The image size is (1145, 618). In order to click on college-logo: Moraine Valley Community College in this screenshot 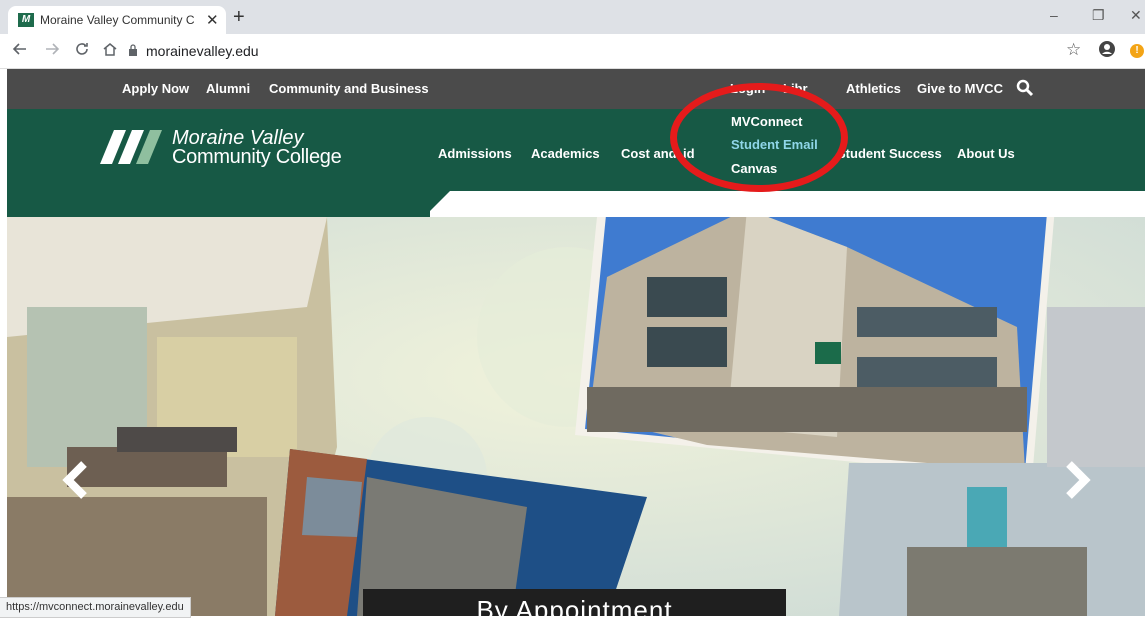, I will do `click(221, 148)`.